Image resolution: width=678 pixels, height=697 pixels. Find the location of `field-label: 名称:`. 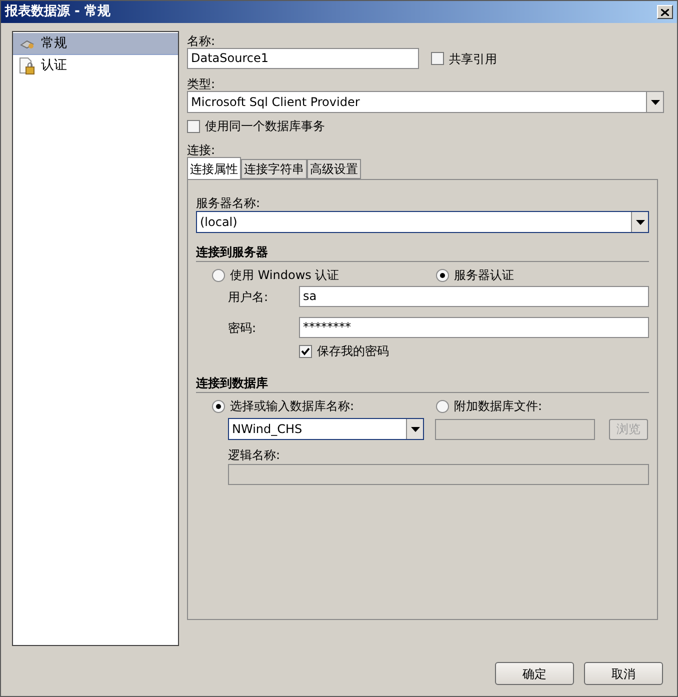

field-label: 名称: is located at coordinates (201, 40).